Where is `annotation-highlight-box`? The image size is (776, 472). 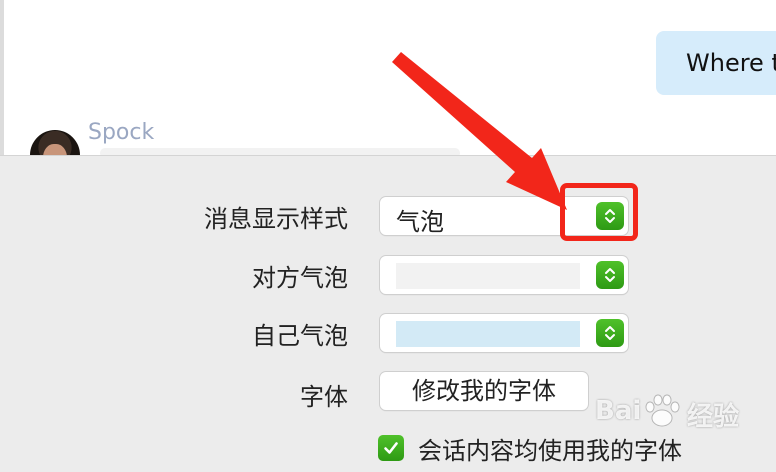
annotation-highlight-box is located at coordinates (599, 212).